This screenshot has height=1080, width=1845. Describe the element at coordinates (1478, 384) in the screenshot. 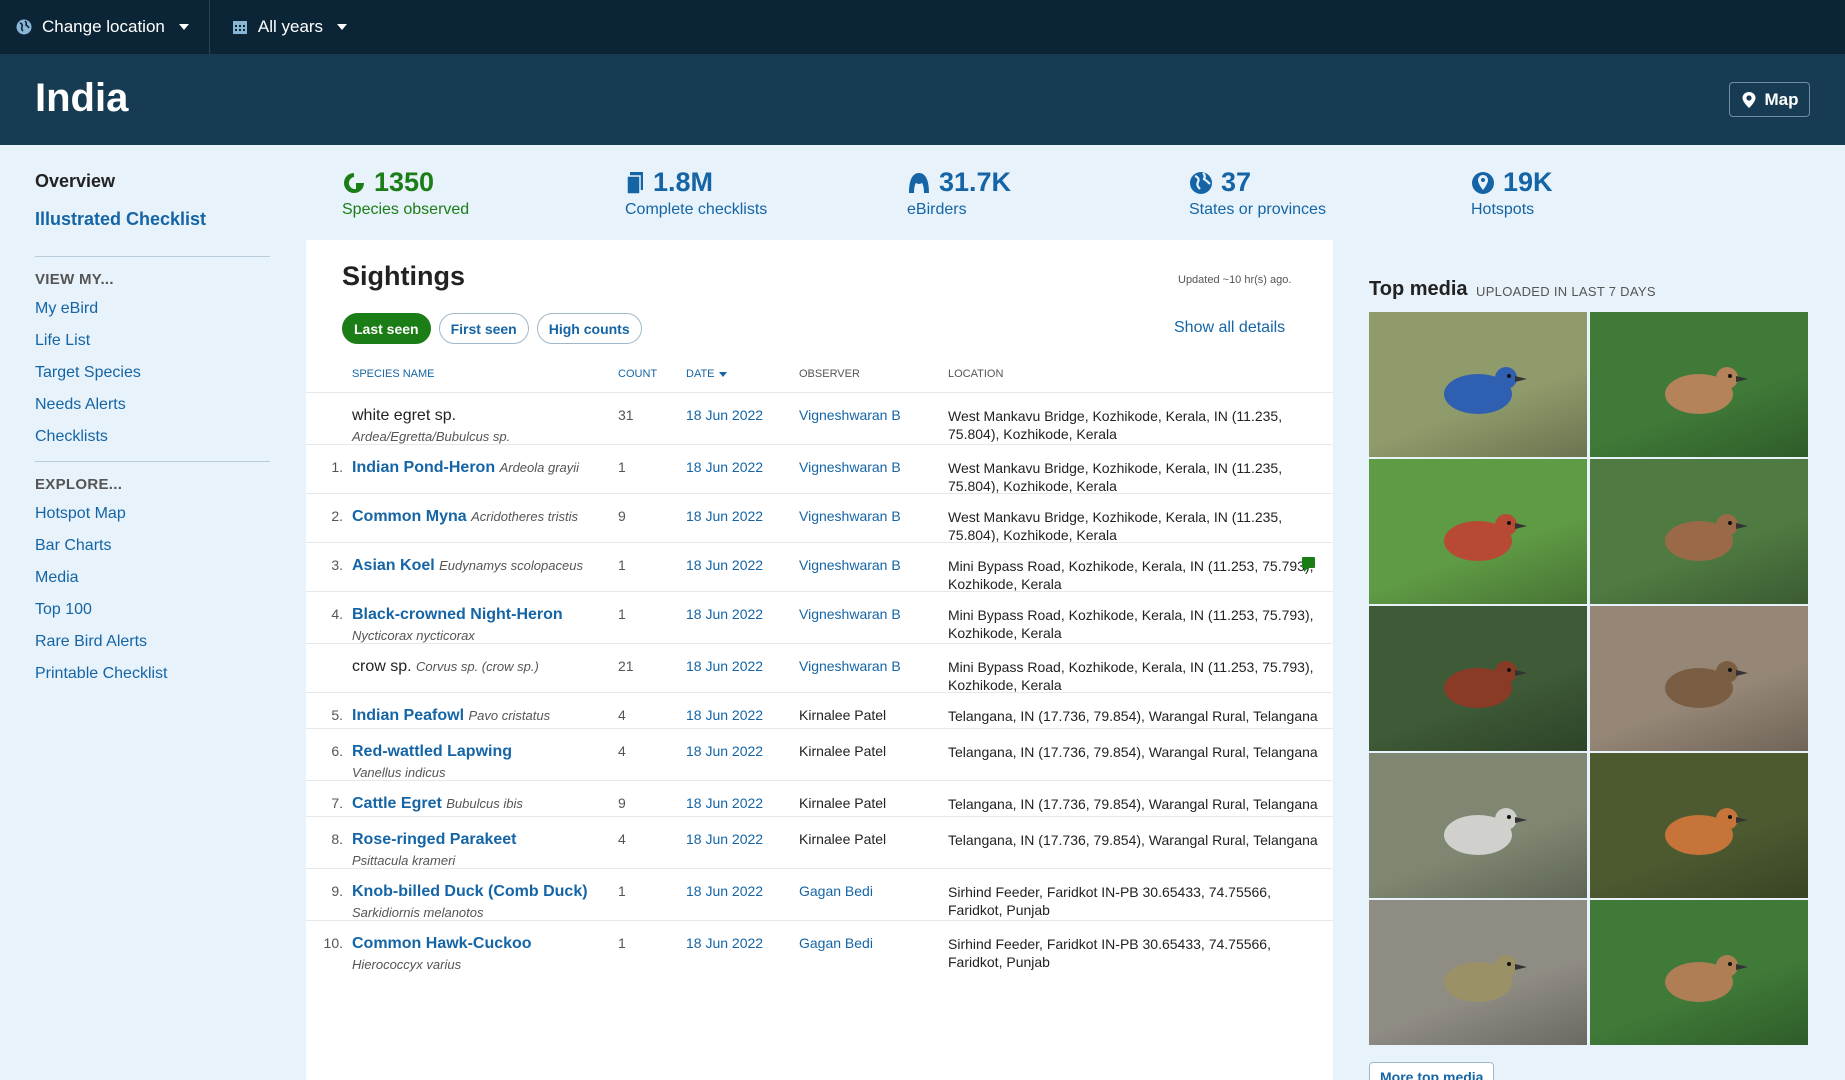

I see `blue-flycatcher-photo` at that location.